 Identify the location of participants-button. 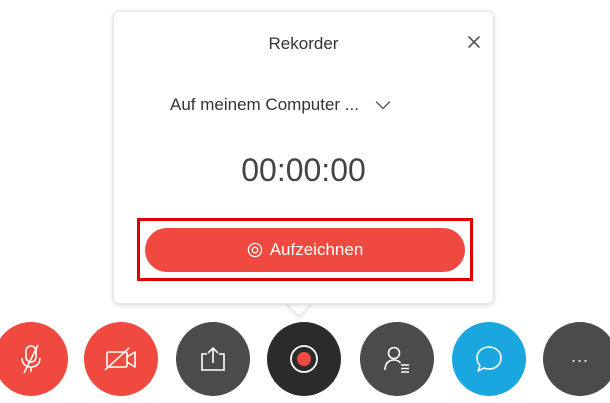
(397, 359).